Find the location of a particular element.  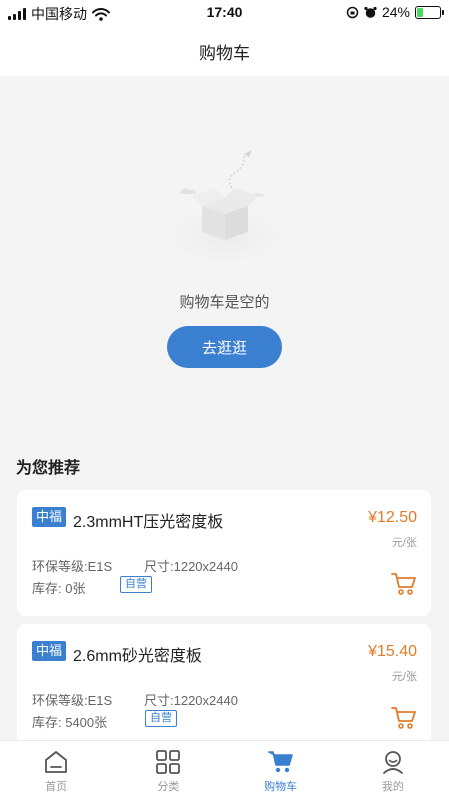

status-bar: 中国移动 17:40 24% is located at coordinates (224, 13).